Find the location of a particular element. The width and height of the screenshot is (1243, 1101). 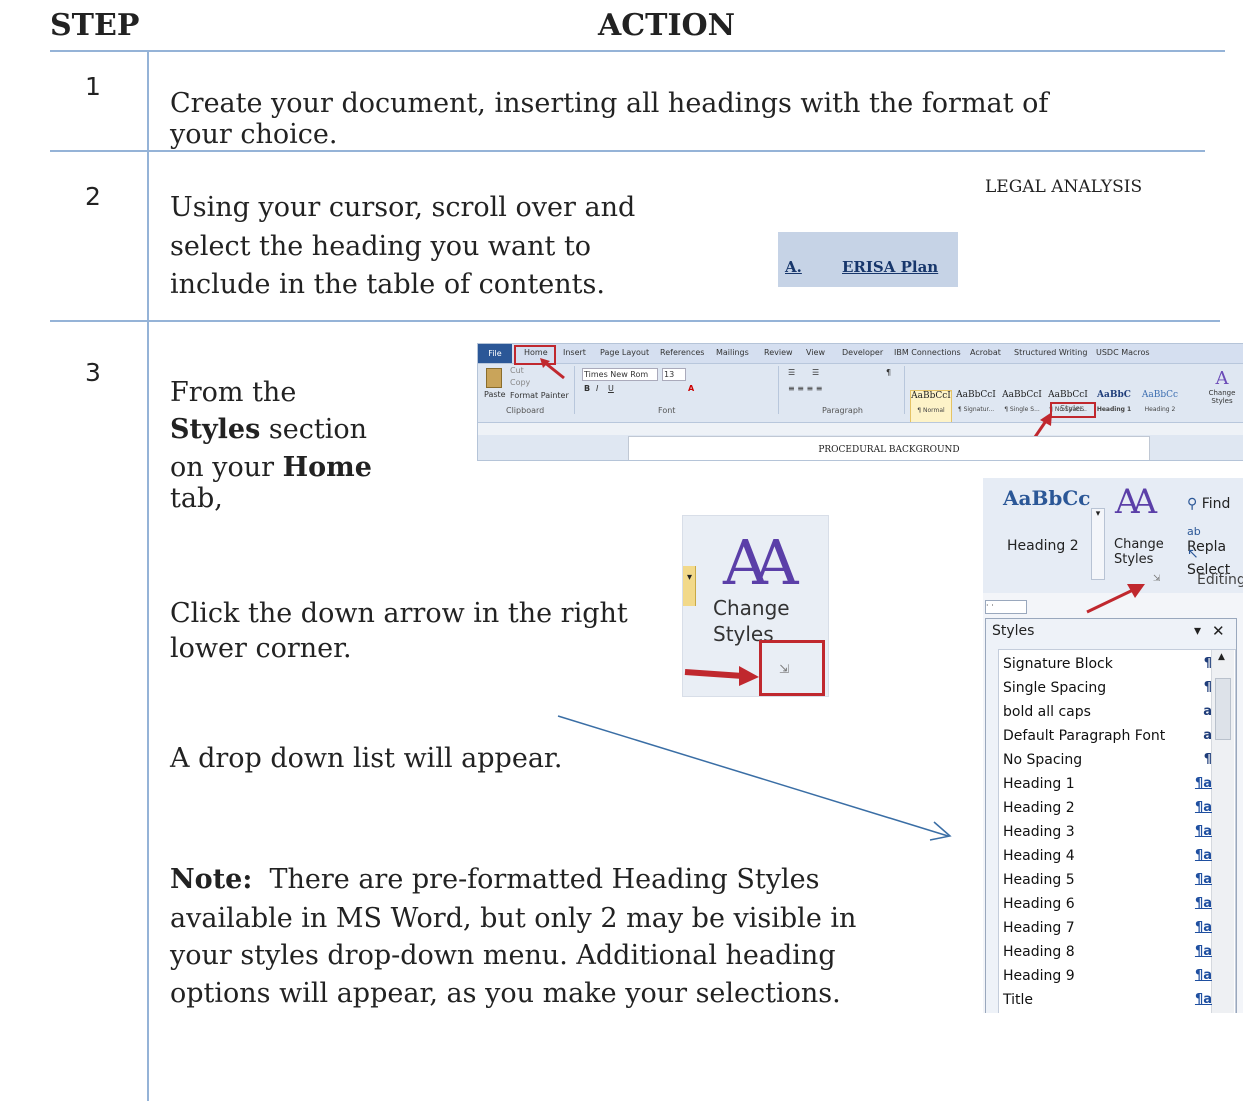

style-list-item: Heading 4 ¶a is located at coordinates (1110, 856).